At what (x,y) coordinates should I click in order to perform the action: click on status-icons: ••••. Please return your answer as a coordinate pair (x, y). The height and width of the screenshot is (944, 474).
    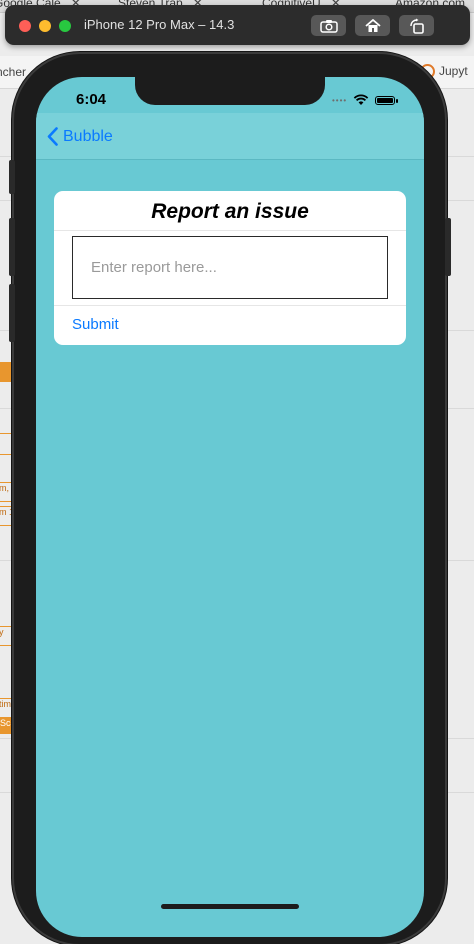
    Looking at the image, I should click on (365, 100).